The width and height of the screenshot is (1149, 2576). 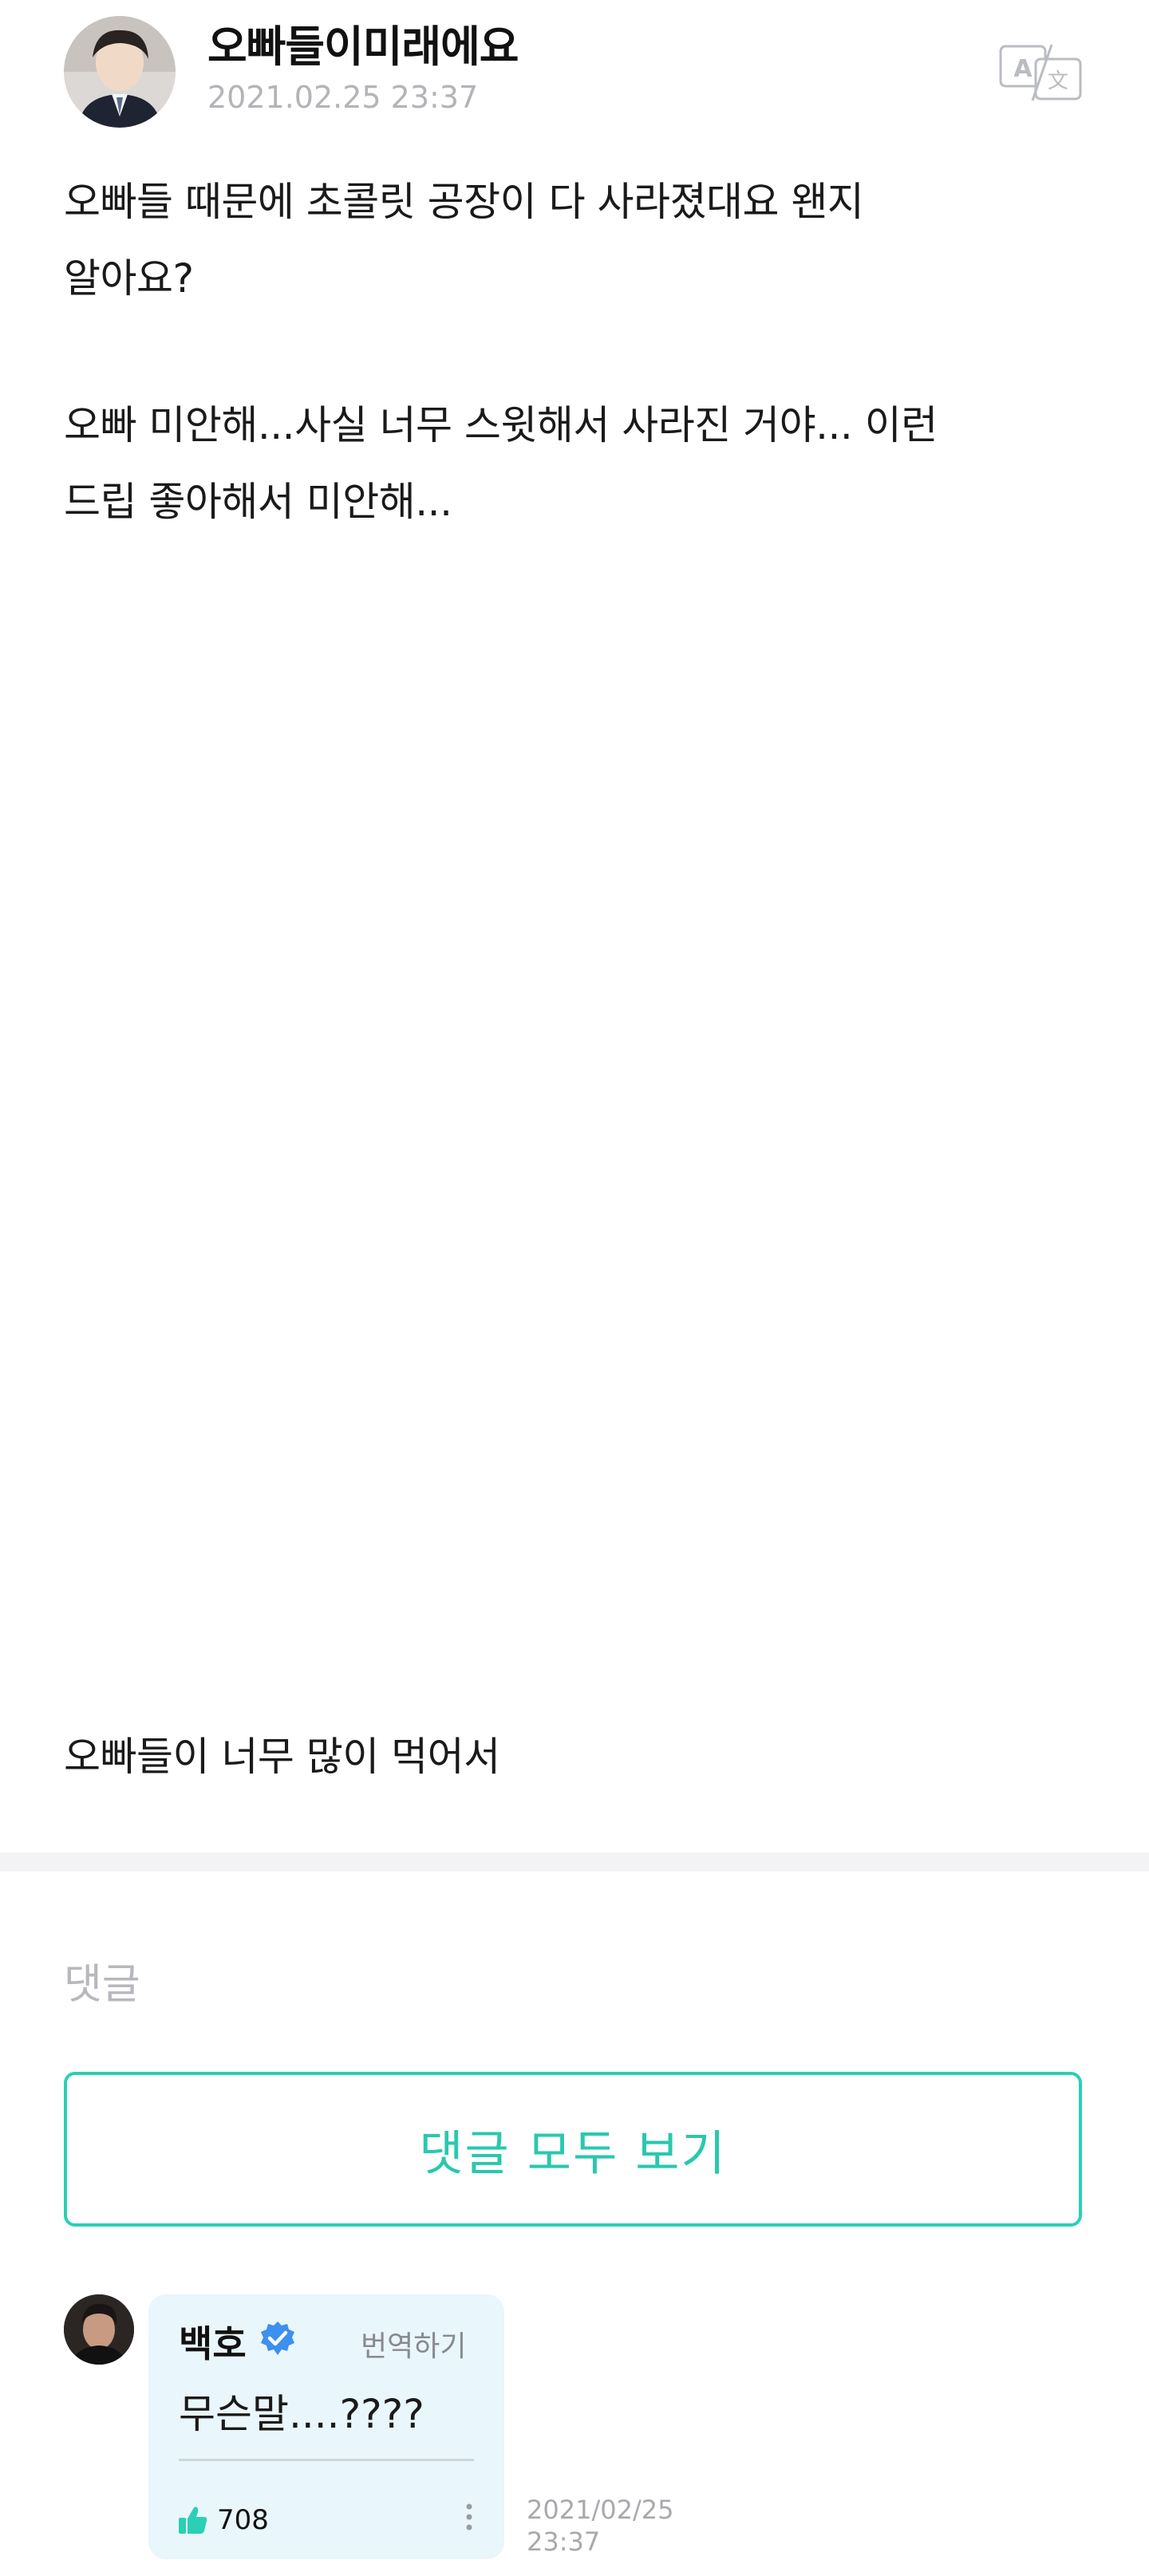 What do you see at coordinates (600, 2510) in the screenshot?
I see `comment-date-day: 2021/02/25` at bounding box center [600, 2510].